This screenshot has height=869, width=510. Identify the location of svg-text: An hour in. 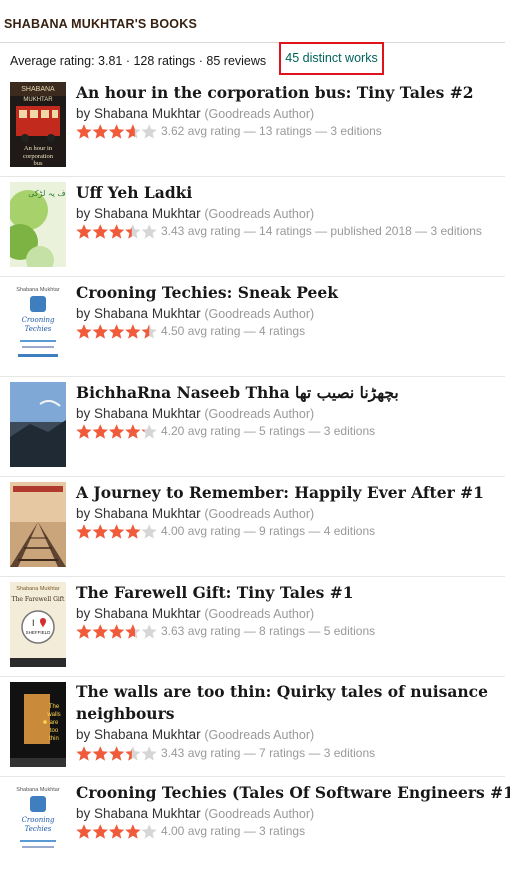
(38, 148).